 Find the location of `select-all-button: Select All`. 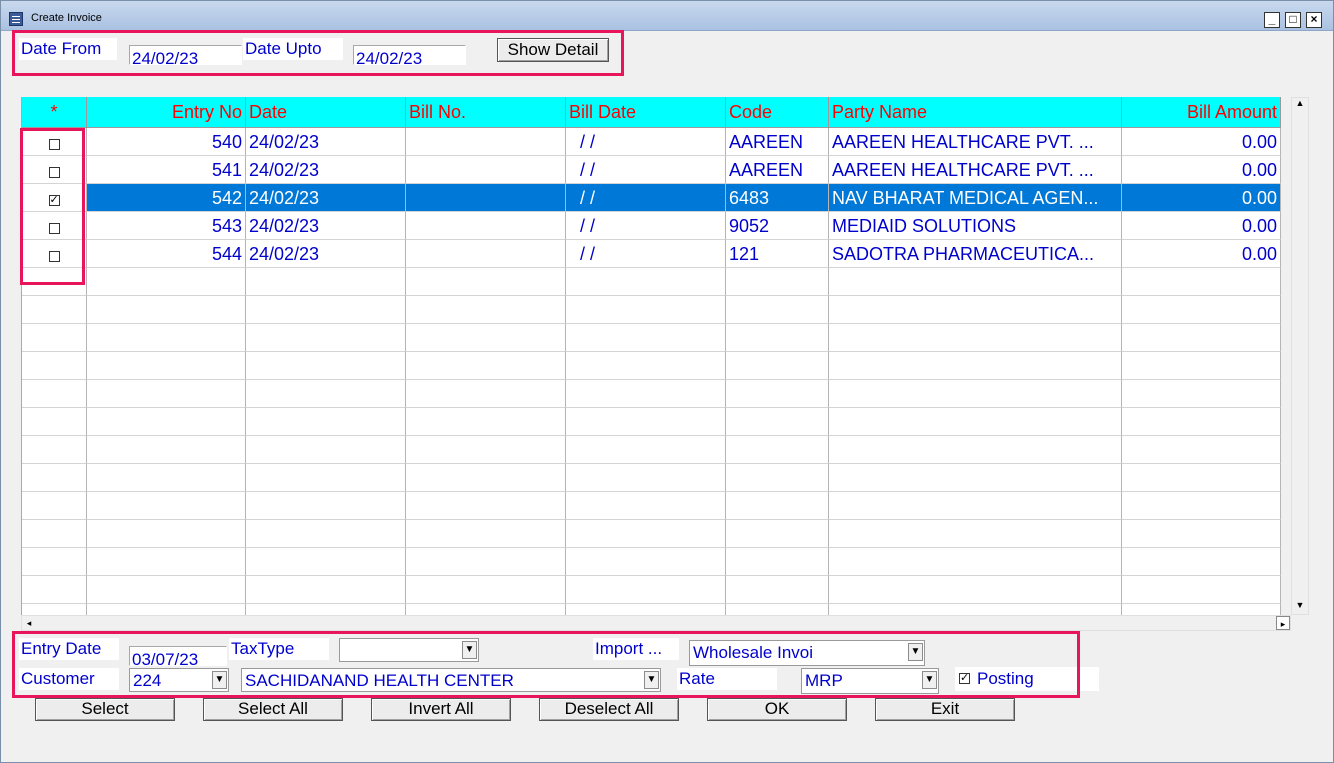

select-all-button: Select All is located at coordinates (273, 709).